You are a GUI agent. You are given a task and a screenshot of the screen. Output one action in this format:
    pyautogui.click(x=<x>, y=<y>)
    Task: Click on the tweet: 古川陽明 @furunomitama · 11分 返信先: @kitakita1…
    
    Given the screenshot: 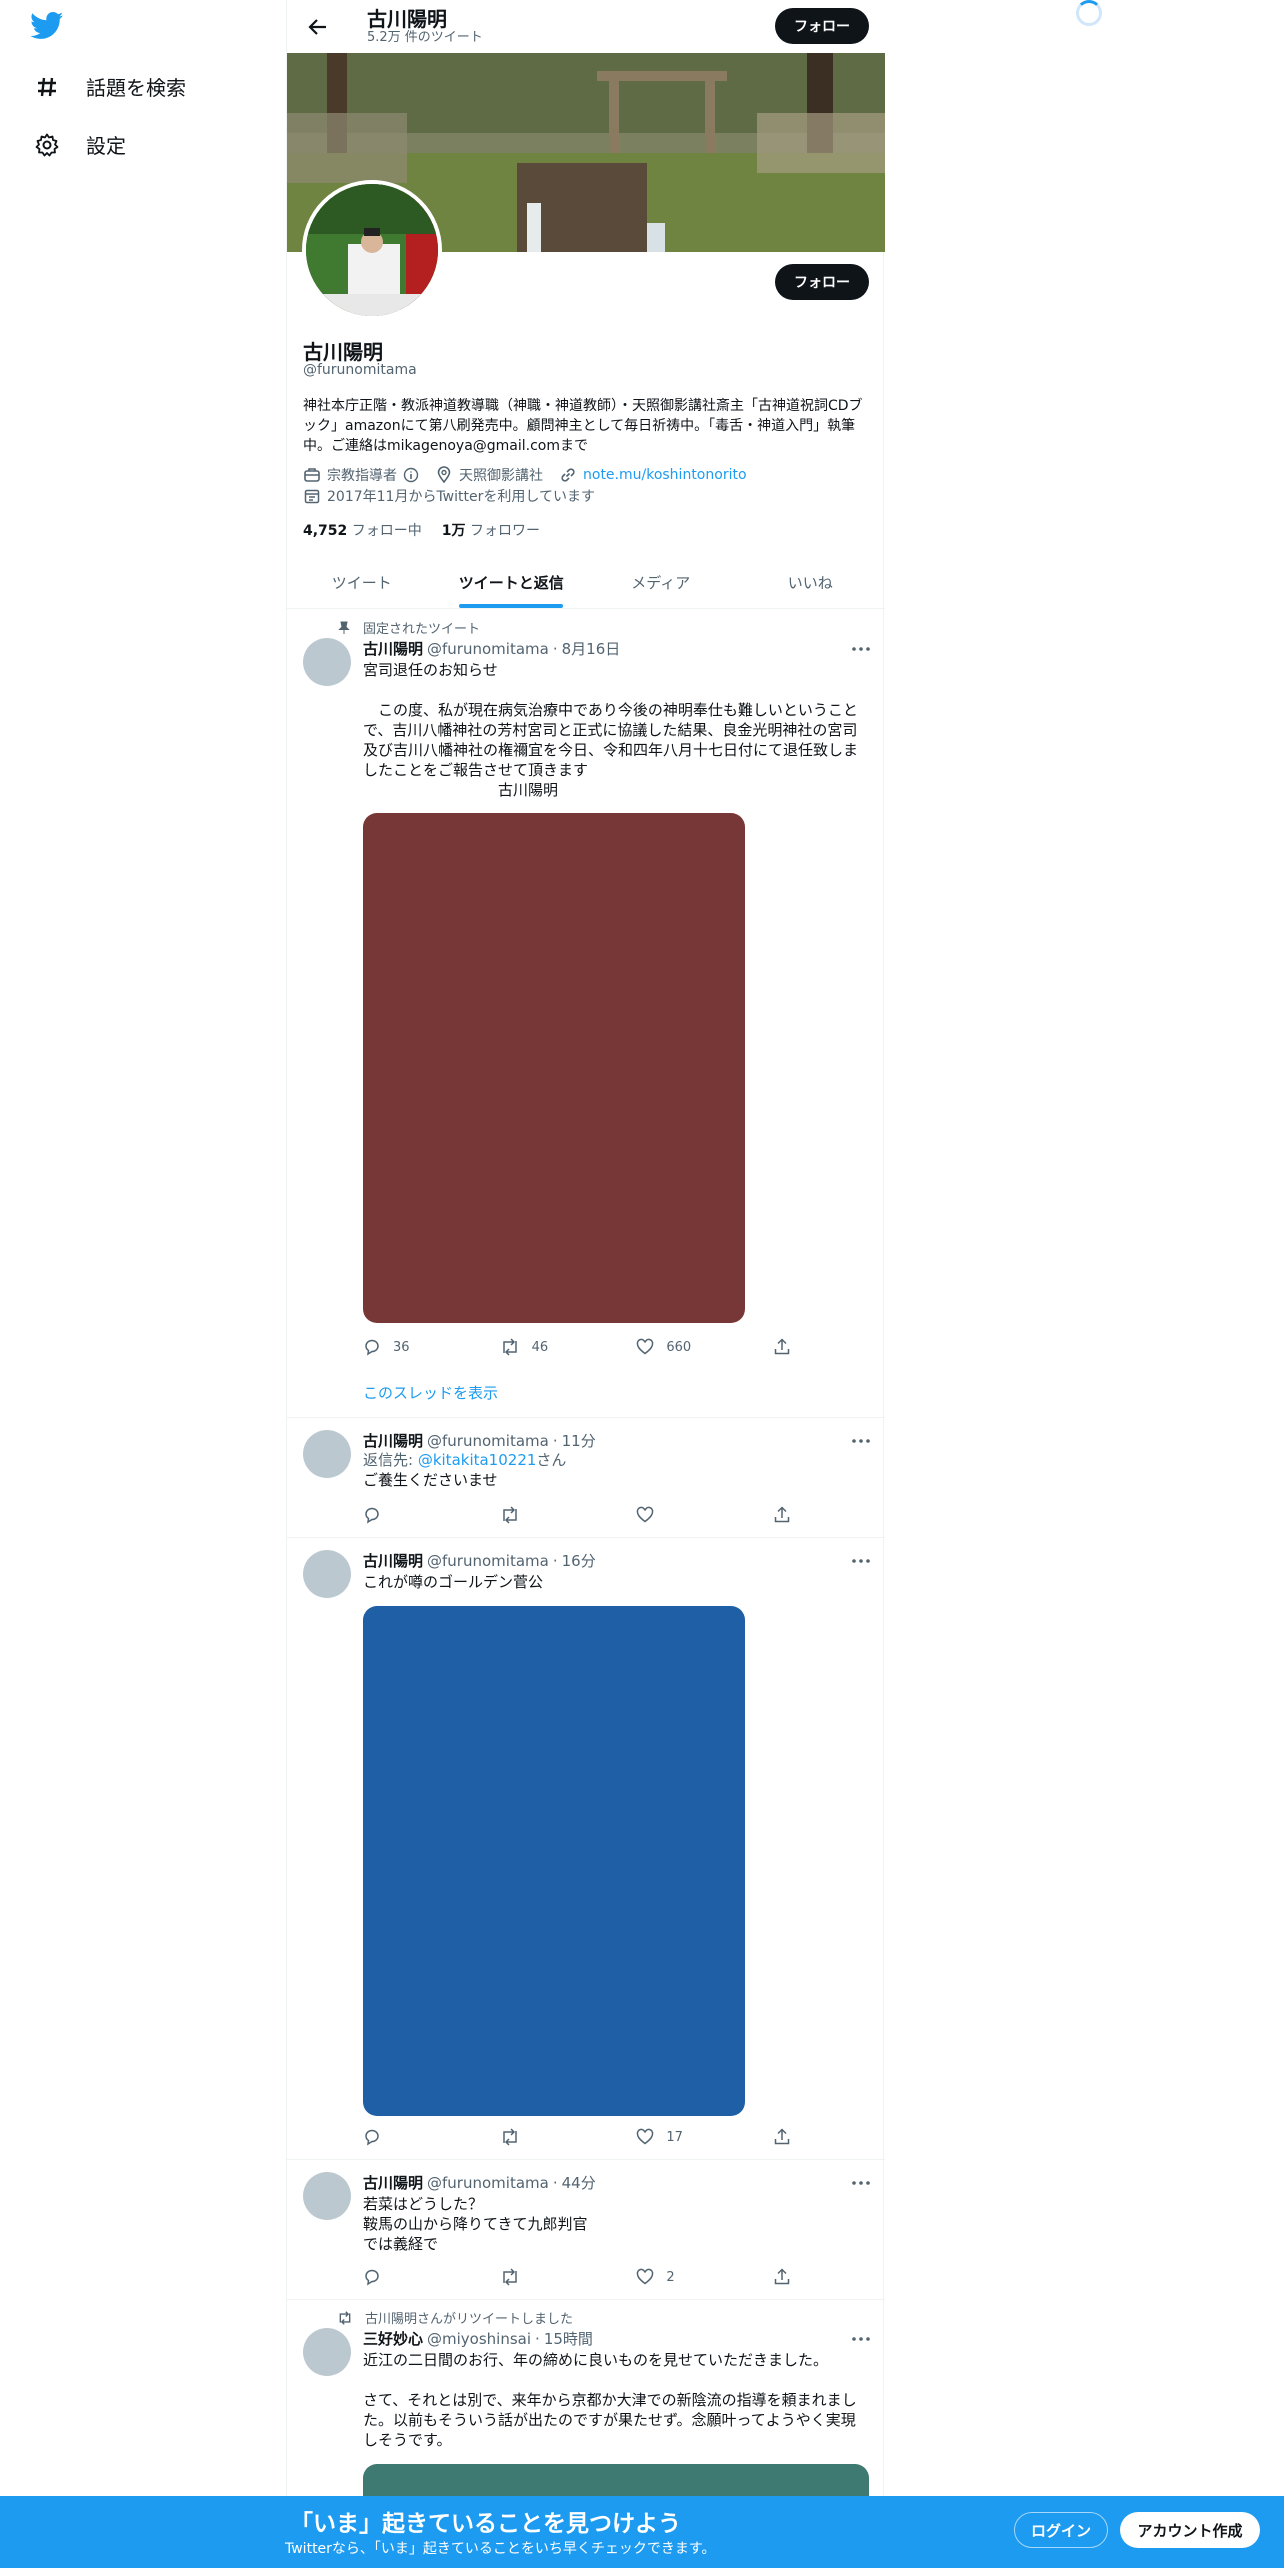 What is the action you would take?
    pyautogui.click(x=586, y=1478)
    